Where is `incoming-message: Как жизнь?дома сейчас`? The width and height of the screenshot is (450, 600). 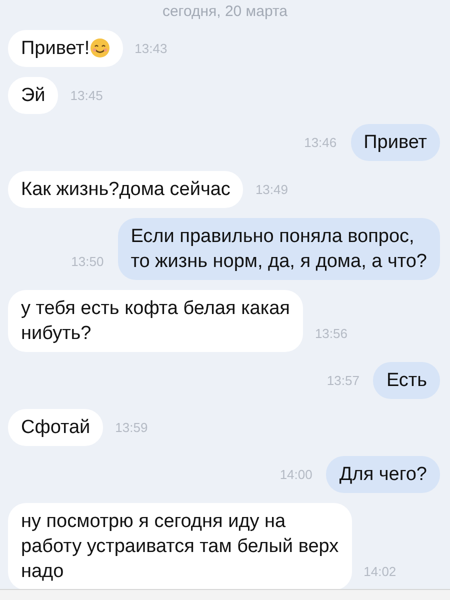 incoming-message: Как жизнь?дома сейчас is located at coordinates (126, 189).